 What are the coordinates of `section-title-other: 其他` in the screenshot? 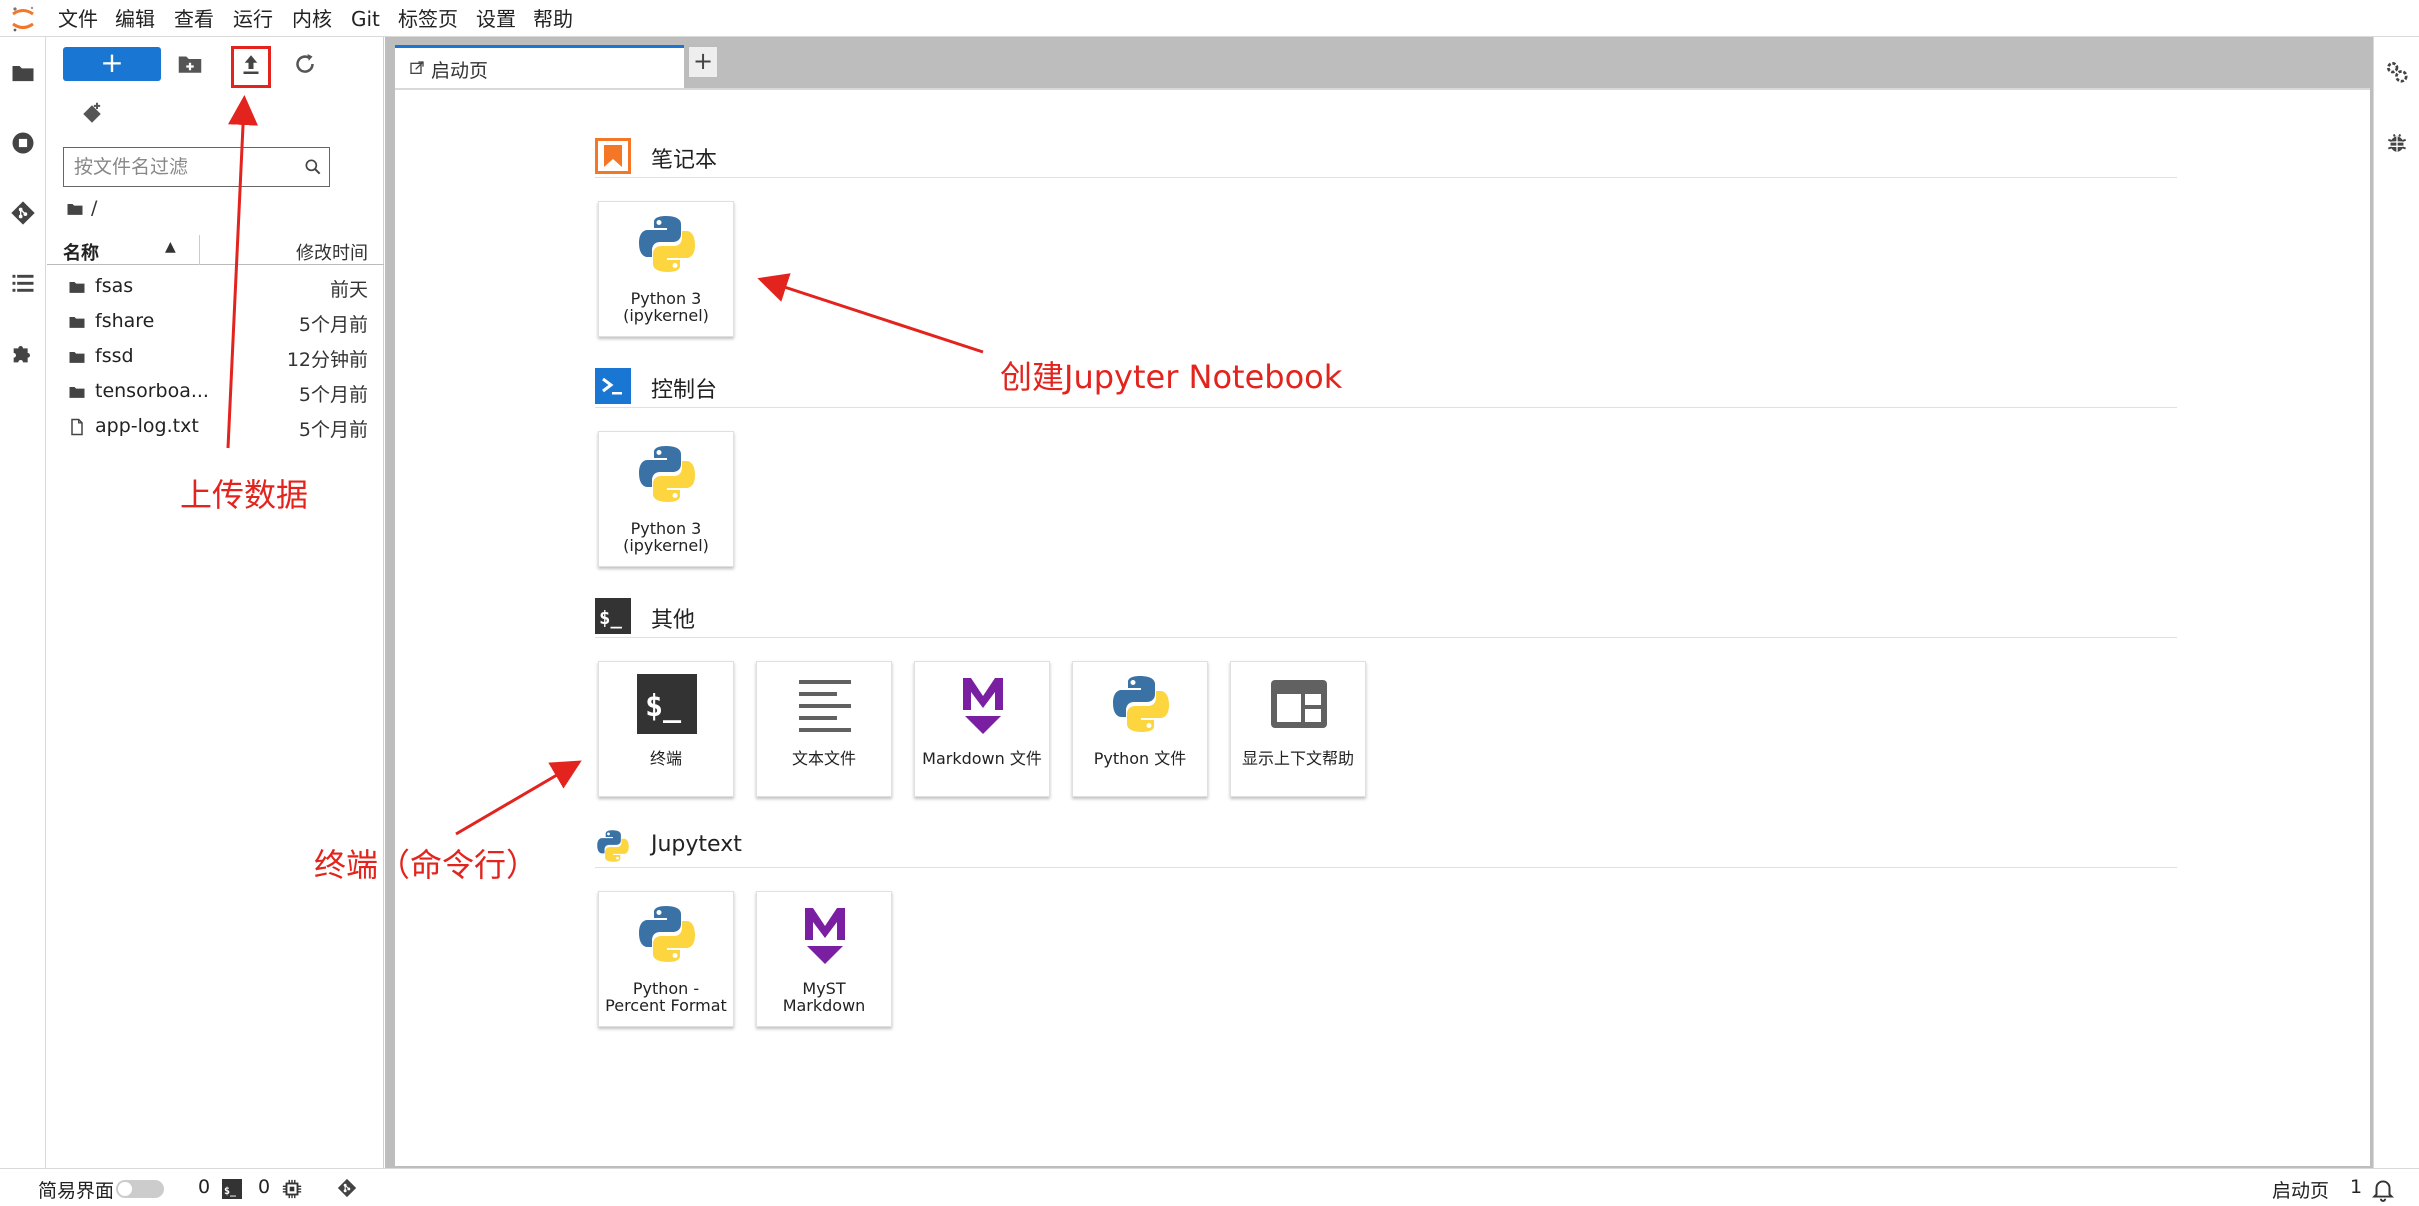 It's located at (673, 620).